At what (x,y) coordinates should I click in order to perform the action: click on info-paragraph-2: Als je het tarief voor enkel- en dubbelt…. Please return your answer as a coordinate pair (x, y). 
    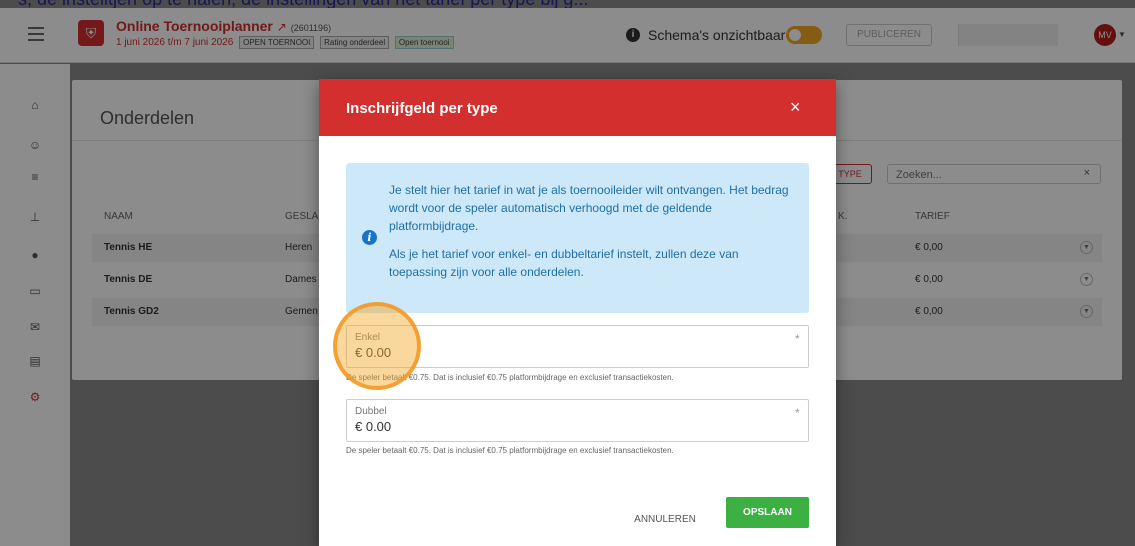
    Looking at the image, I should click on (564, 263).